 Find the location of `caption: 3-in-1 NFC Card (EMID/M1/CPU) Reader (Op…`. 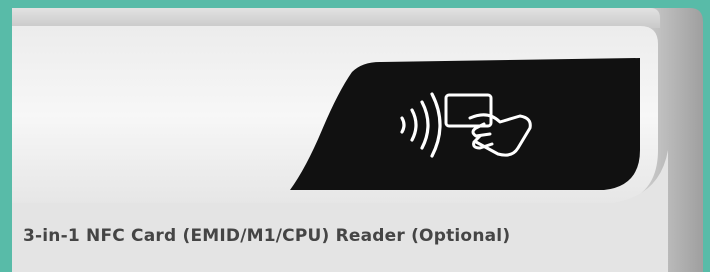

caption: 3-in-1 NFC Card (EMID/M1/CPU) Reader (Op… is located at coordinates (267, 236).